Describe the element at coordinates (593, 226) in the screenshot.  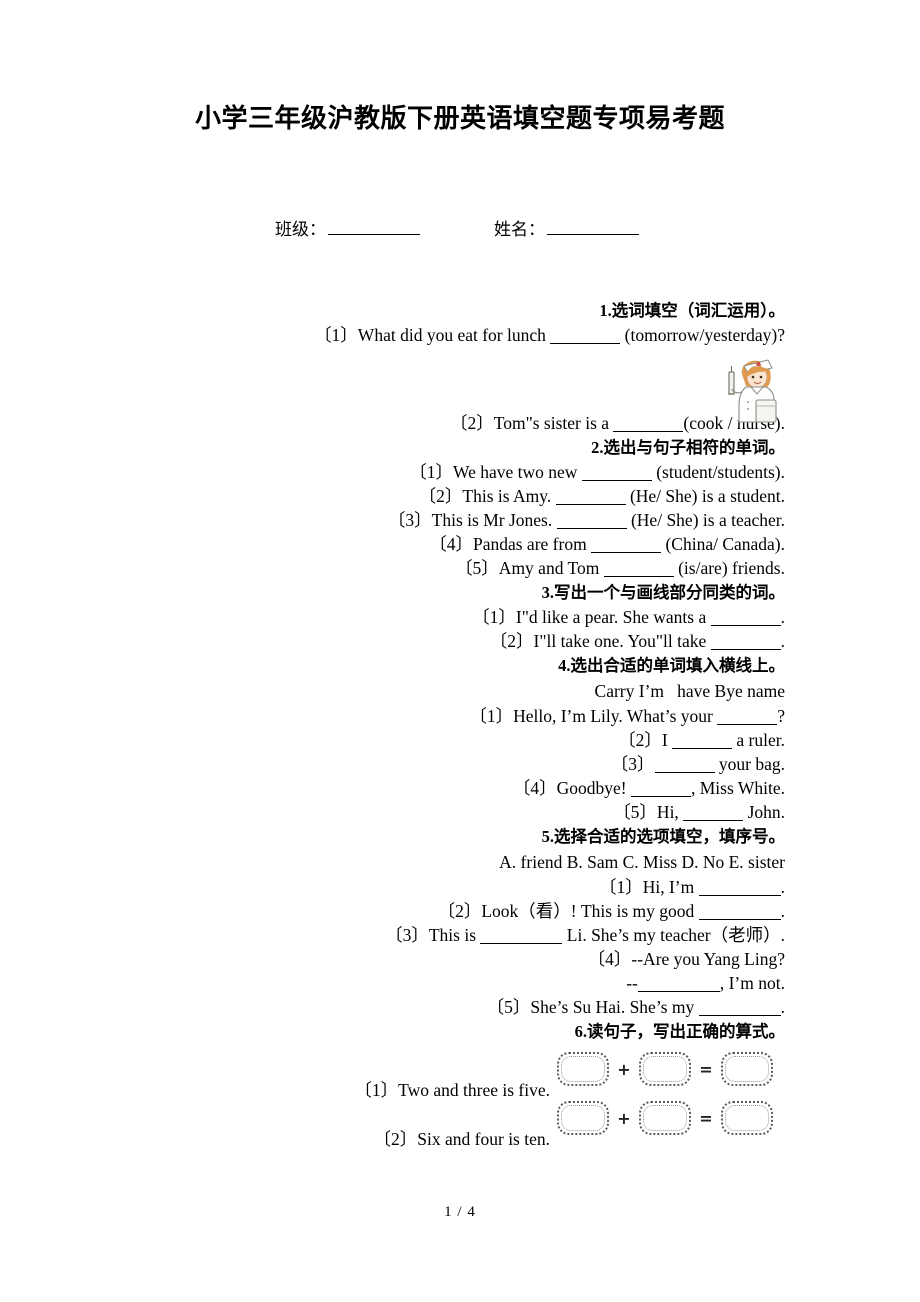
I see `name-blank-line` at that location.